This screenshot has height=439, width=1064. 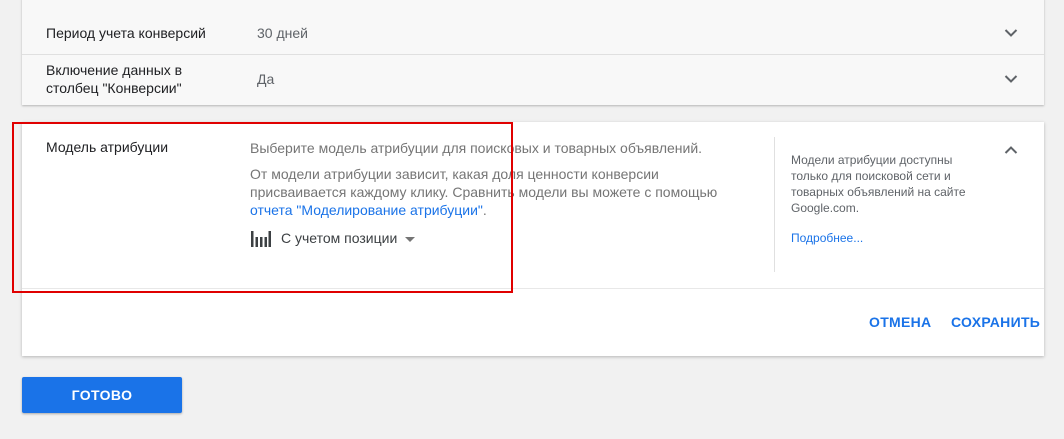 I want to click on vertical-divider, so click(x=774, y=204).